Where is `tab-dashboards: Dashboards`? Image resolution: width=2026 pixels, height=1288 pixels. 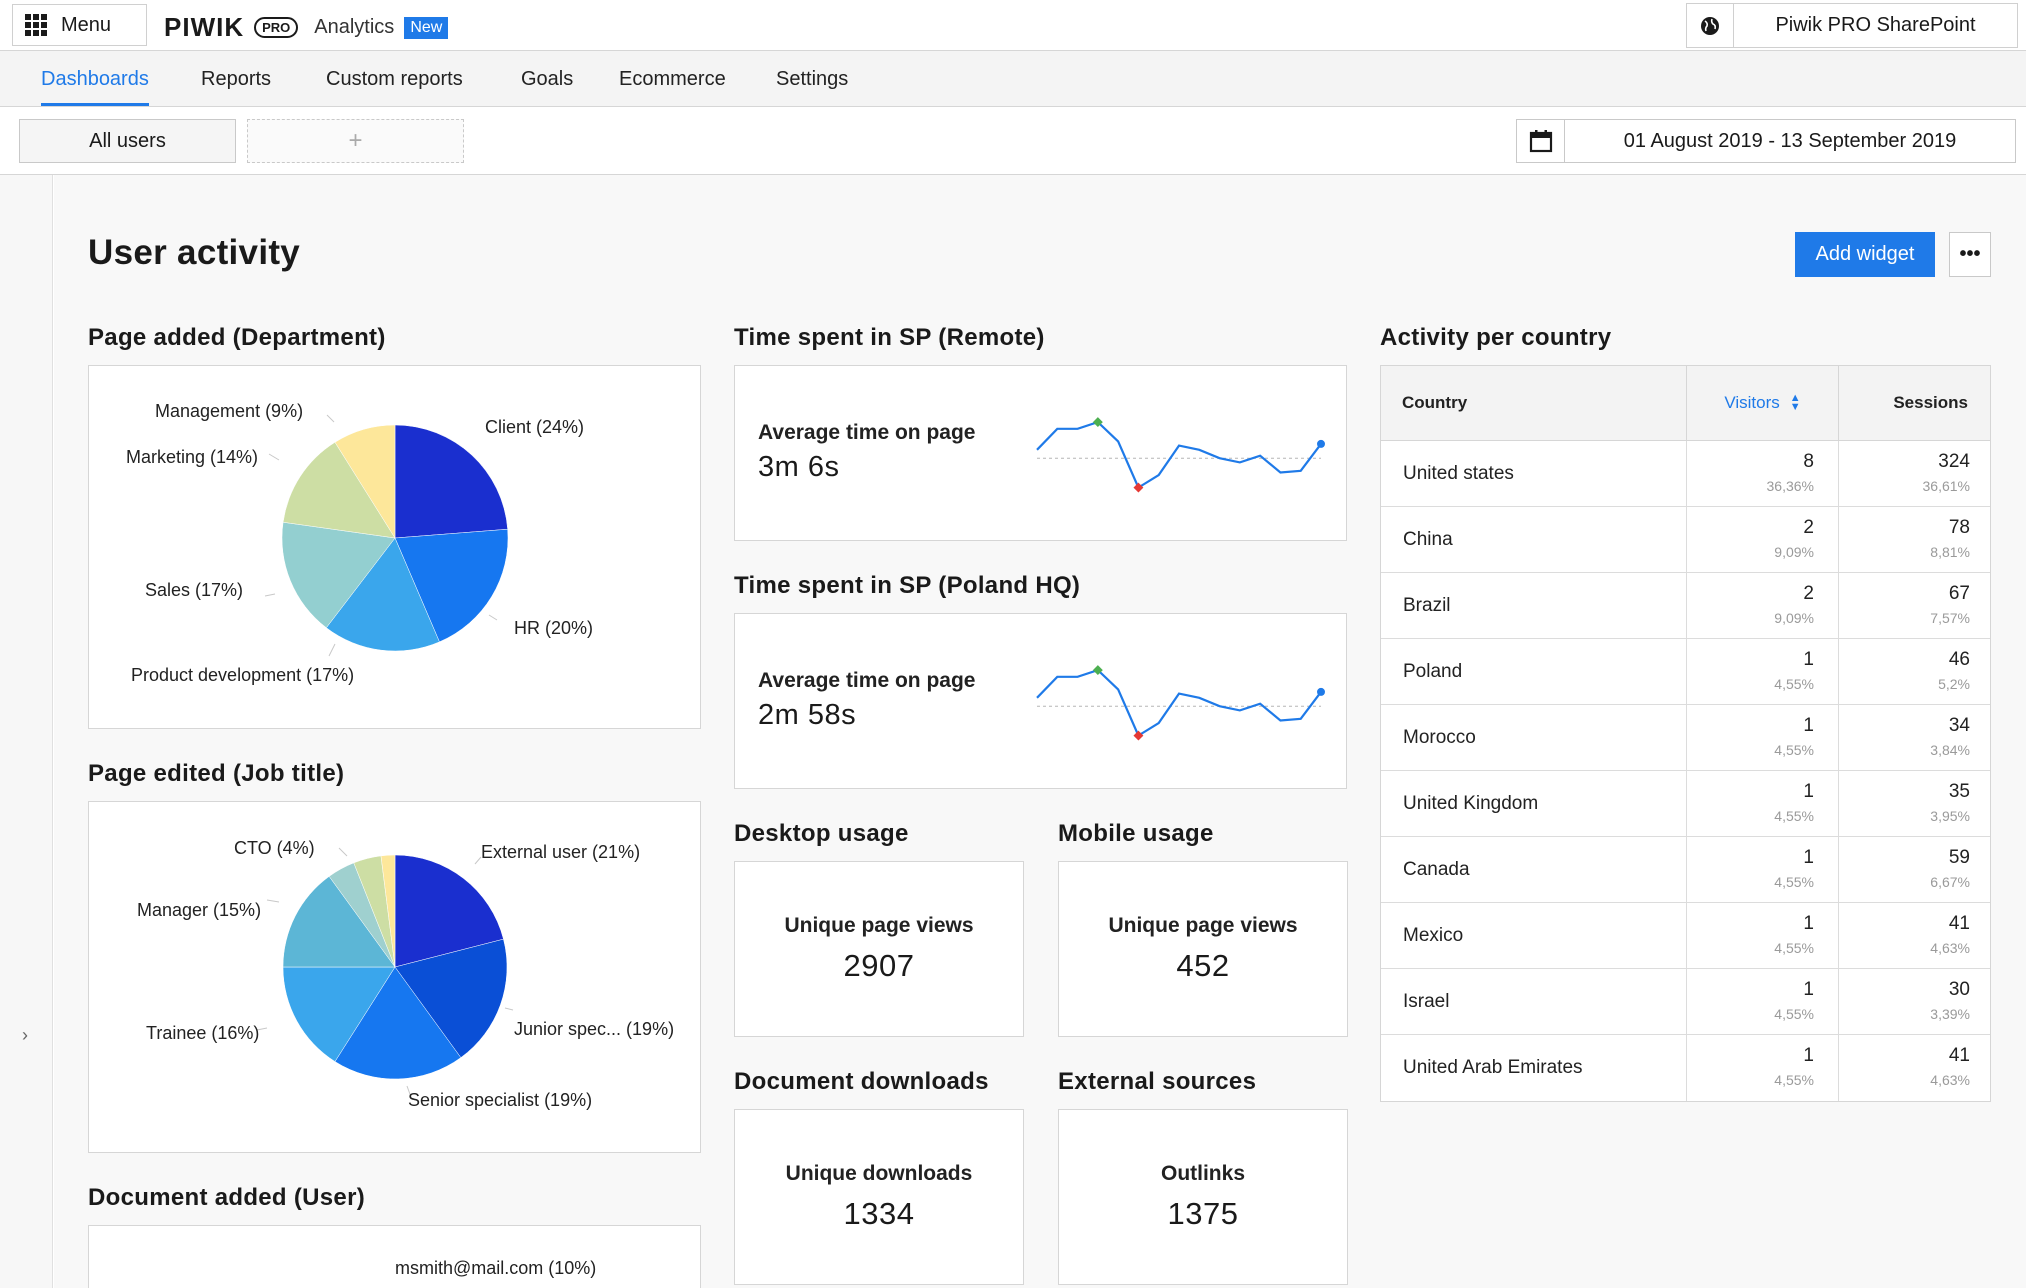 tab-dashboards: Dashboards is located at coordinates (95, 79).